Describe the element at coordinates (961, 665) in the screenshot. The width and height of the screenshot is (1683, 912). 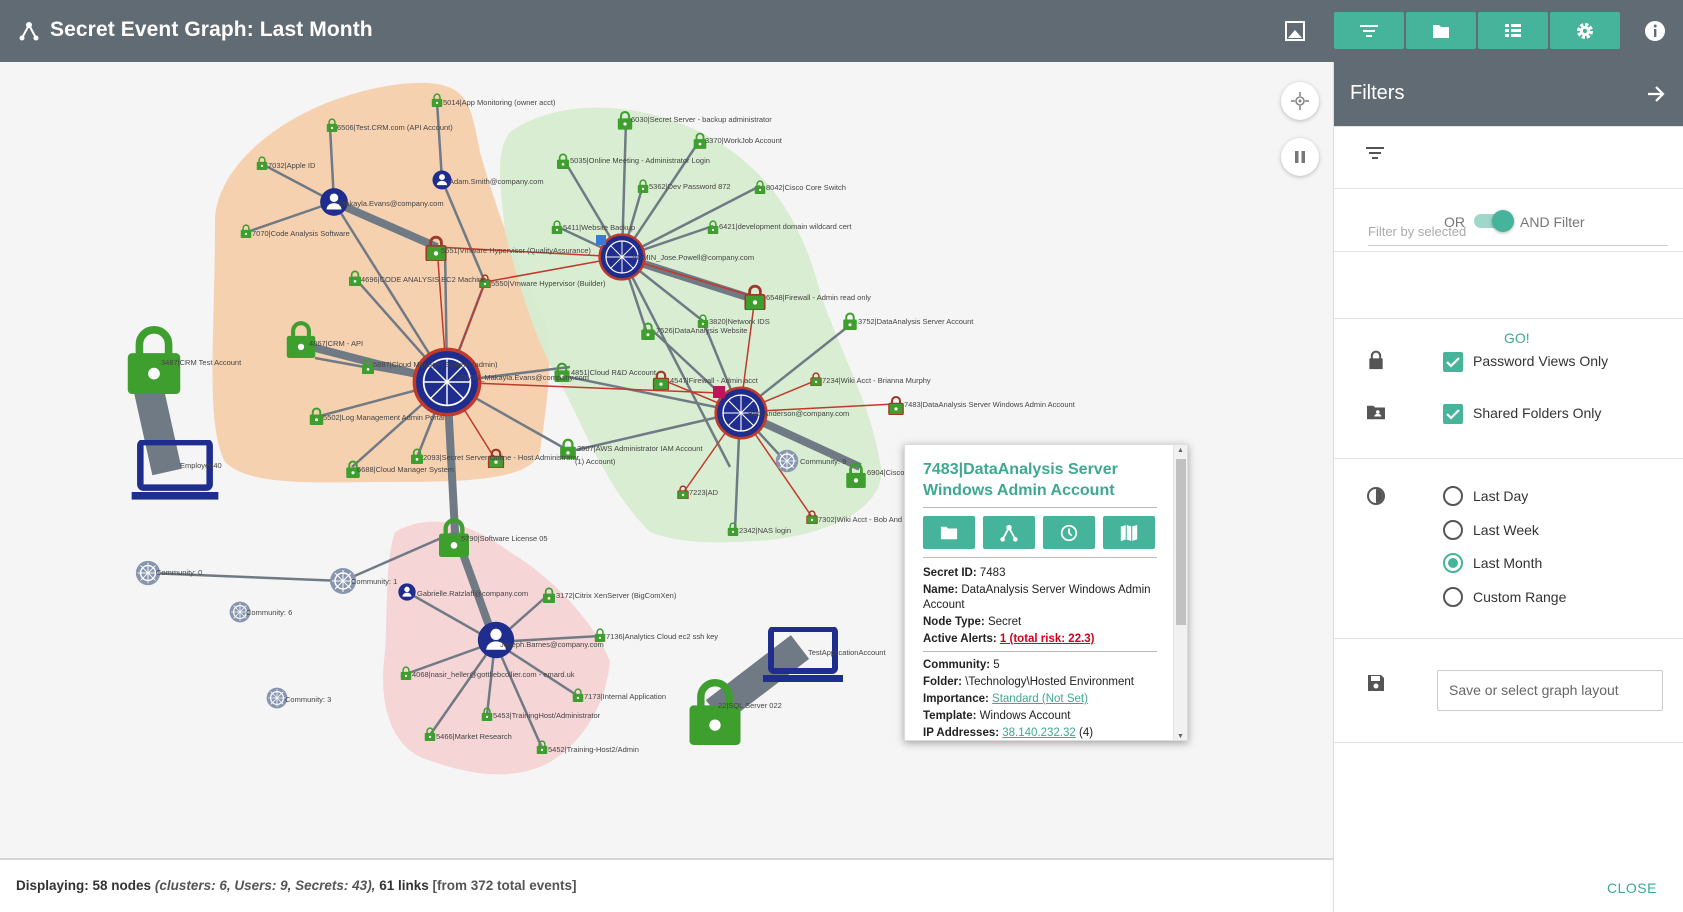
I see `field-community: Community: 5` at that location.